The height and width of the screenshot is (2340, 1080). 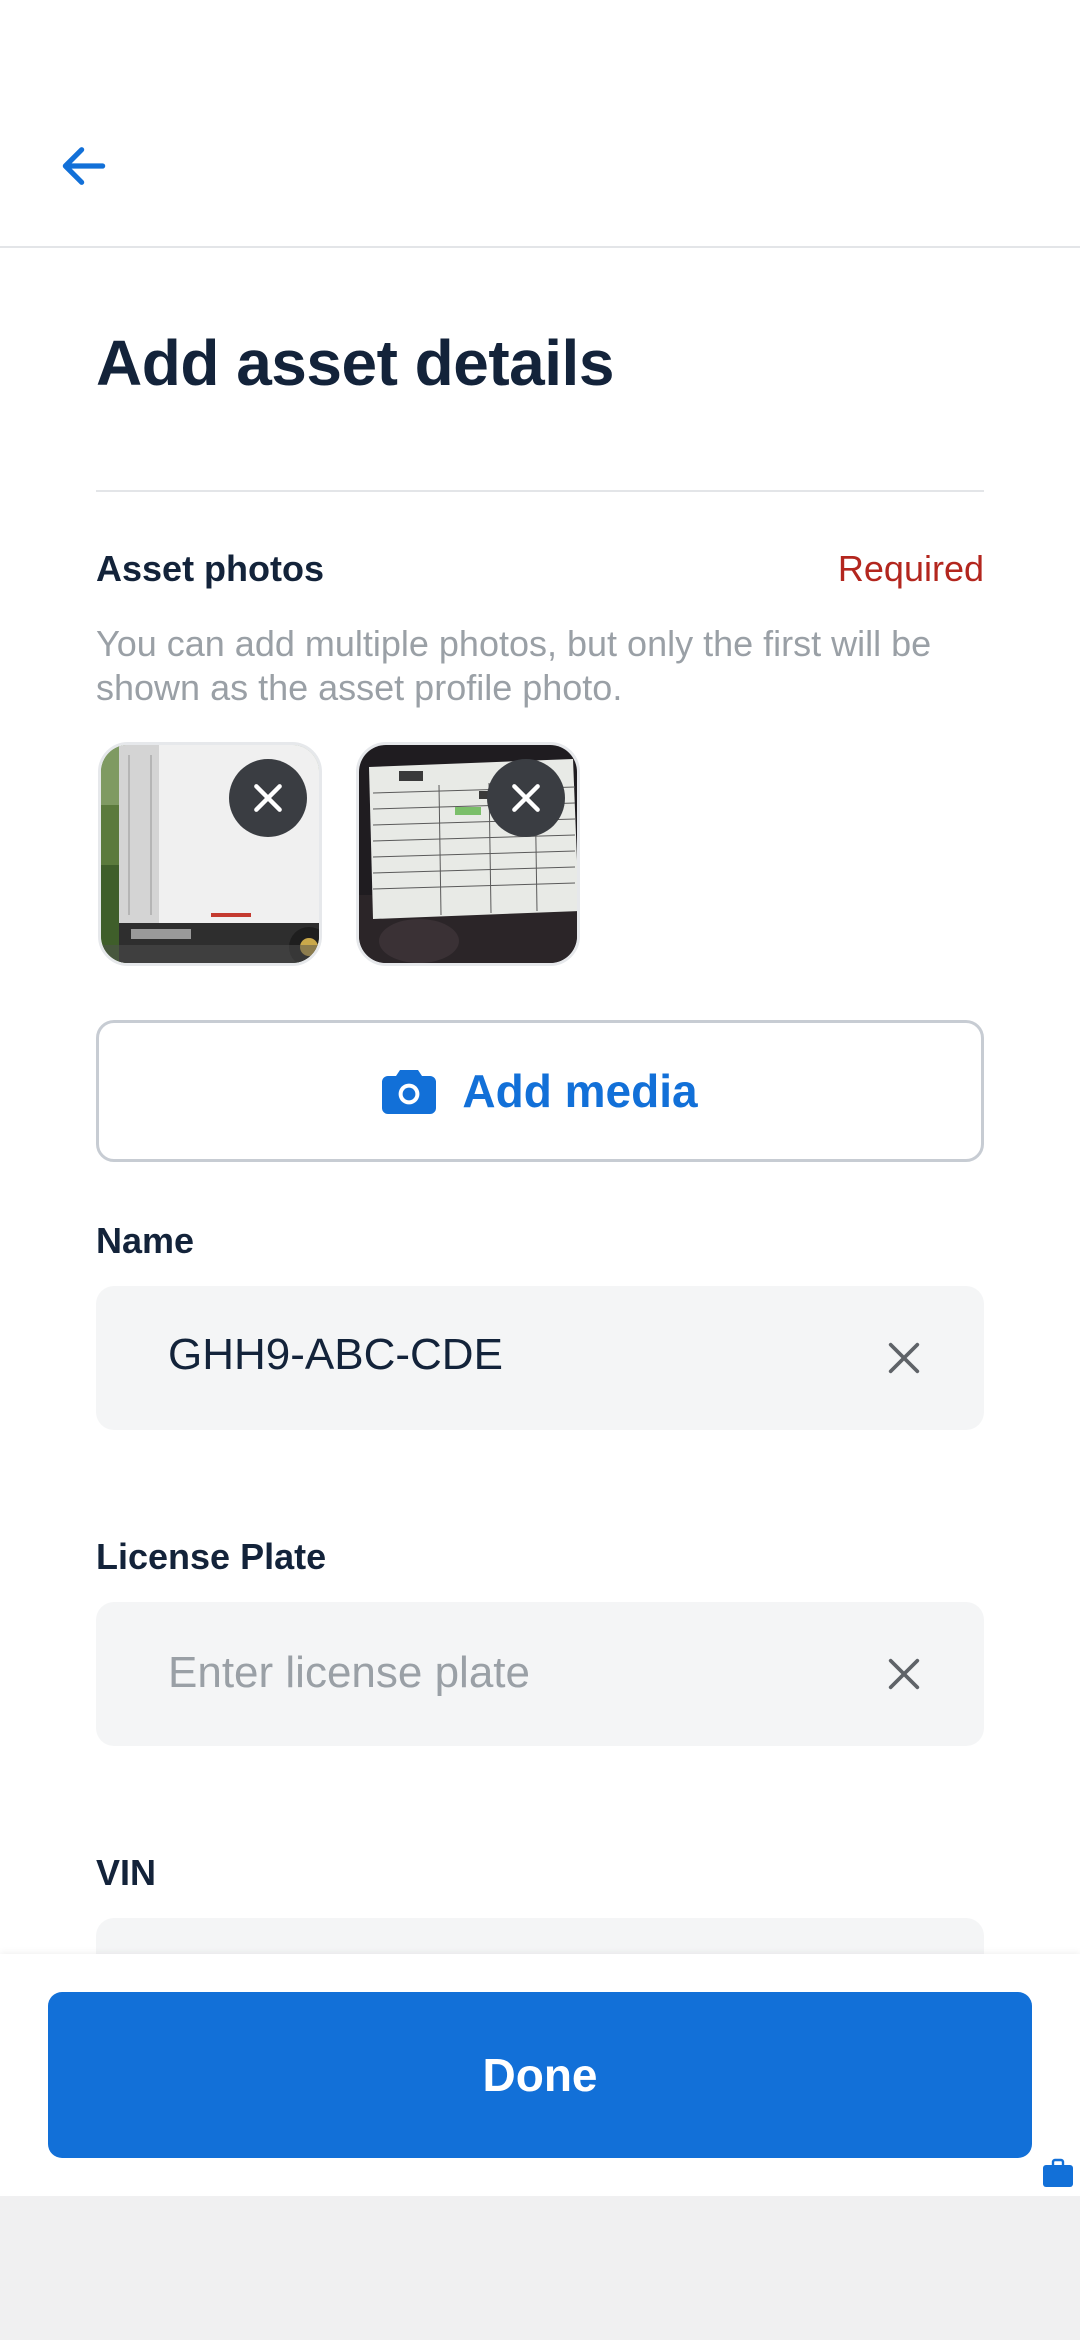 I want to click on add-media-label: Add media, so click(x=580, y=1091).